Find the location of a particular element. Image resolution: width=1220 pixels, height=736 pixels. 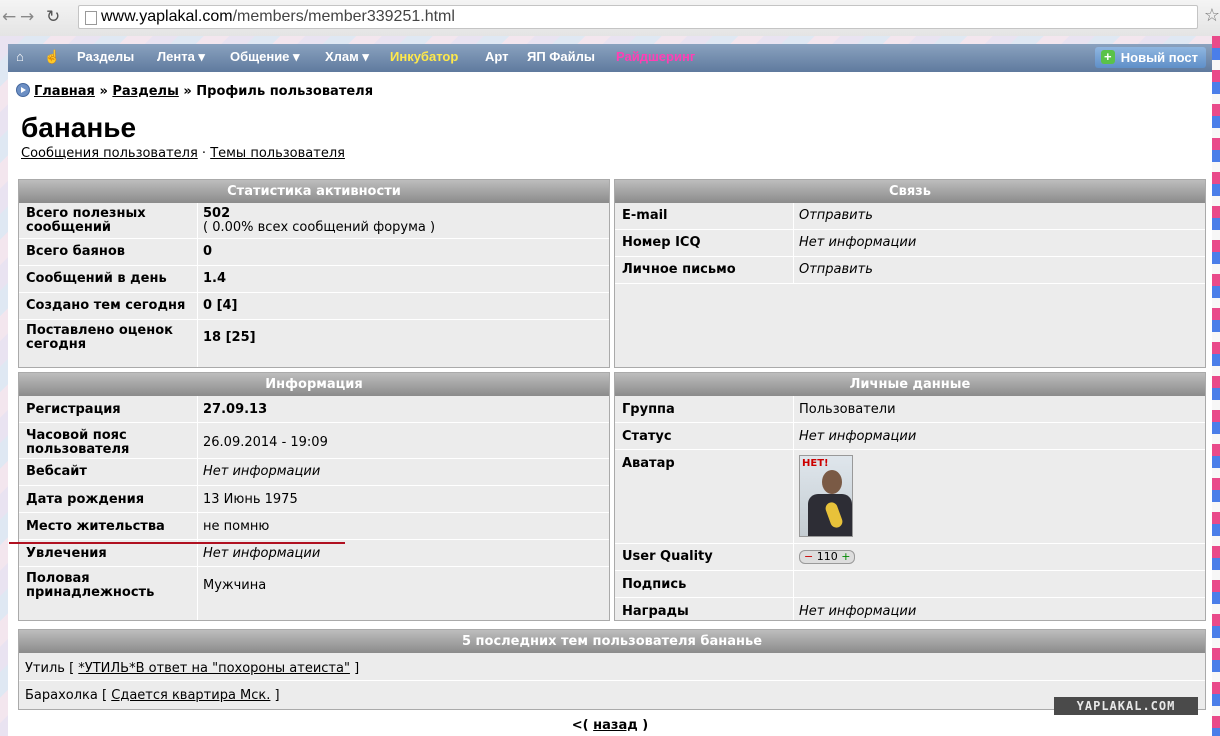

personal-header: Личные данные is located at coordinates (910, 384).